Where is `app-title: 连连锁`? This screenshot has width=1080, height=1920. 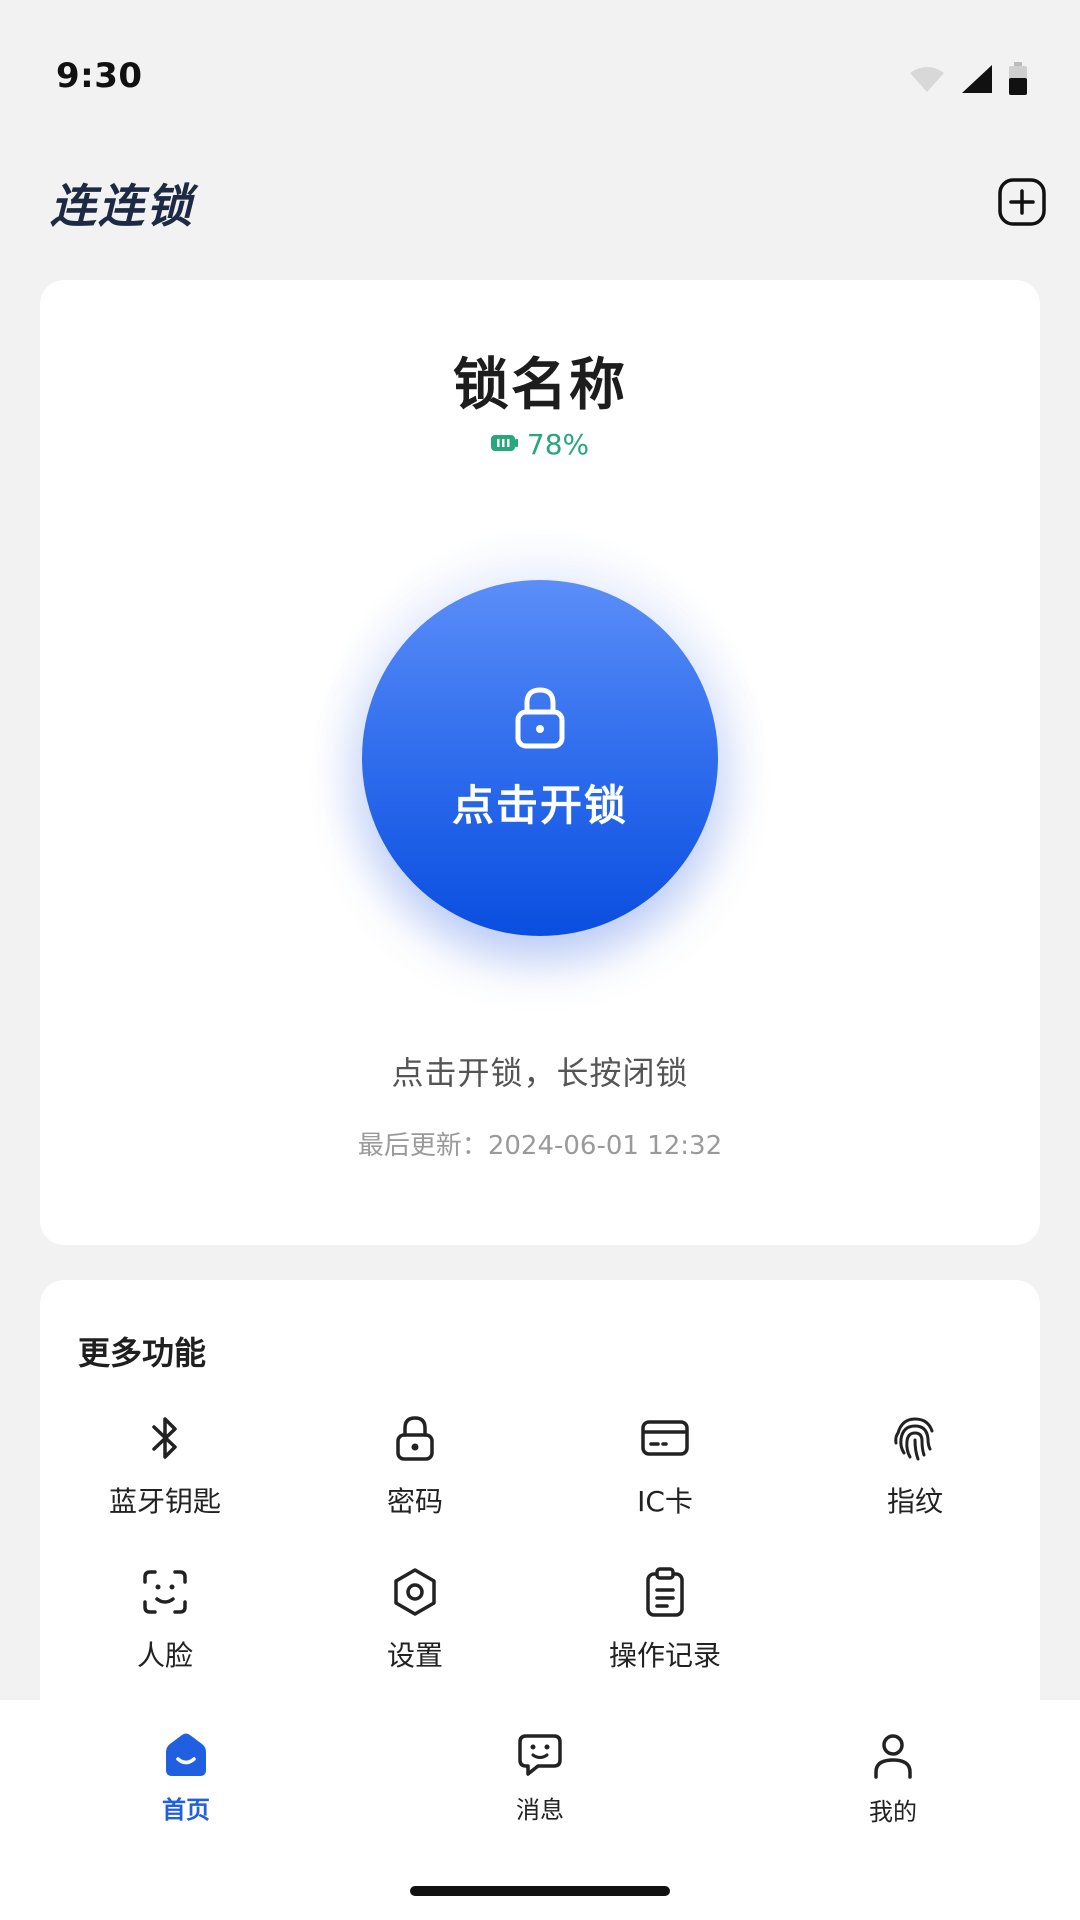
app-title: 连连锁 is located at coordinates (122, 206).